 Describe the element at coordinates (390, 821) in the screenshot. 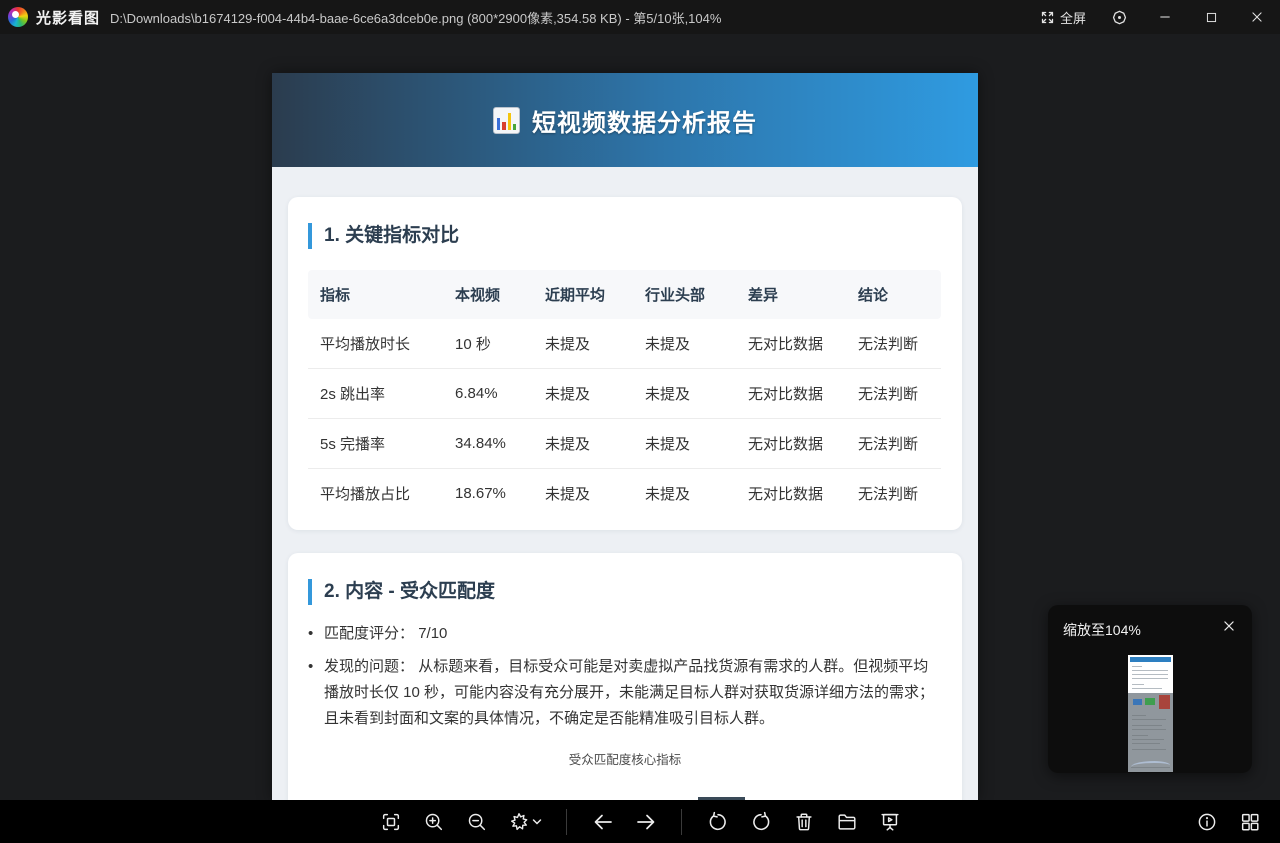

I see `fit-to-screen-button` at that location.